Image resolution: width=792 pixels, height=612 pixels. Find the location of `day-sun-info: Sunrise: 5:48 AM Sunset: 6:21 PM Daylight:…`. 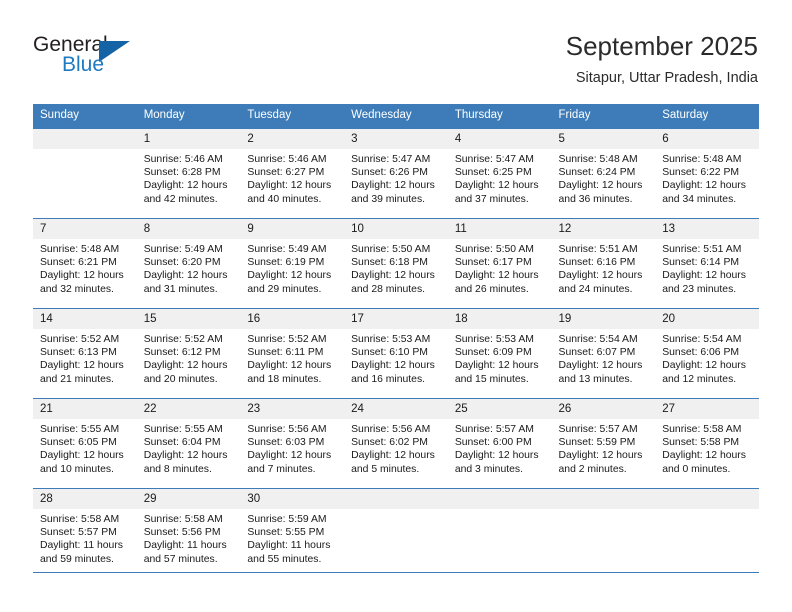

day-sun-info: Sunrise: 5:48 AM Sunset: 6:21 PM Daylight:… is located at coordinates (85, 267).